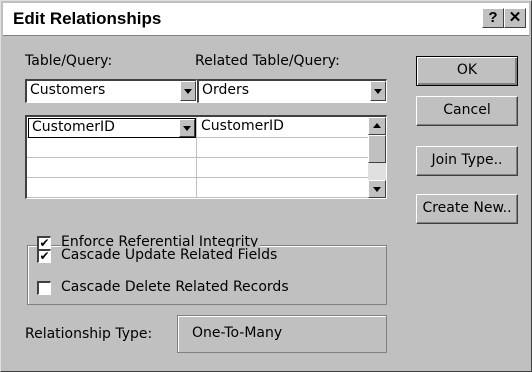 Image resolution: width=532 pixels, height=372 pixels. I want to click on grid-cell-right: CustomerID, so click(283, 127).